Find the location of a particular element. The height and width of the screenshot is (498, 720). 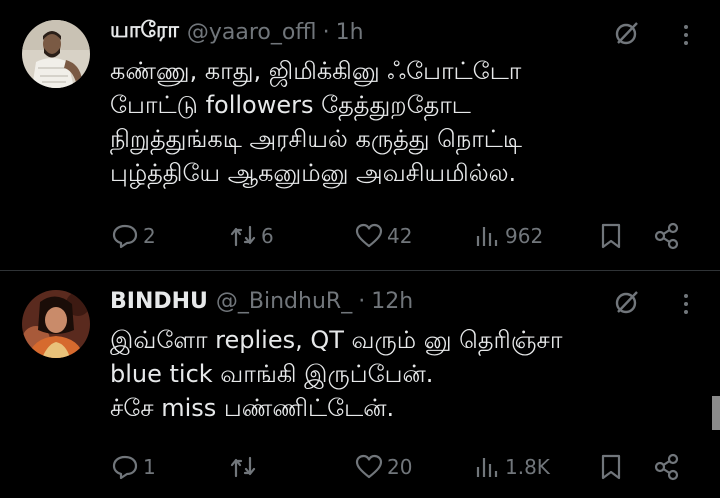

action-bar: 2 6 42 962 is located at coordinates (360, 236).